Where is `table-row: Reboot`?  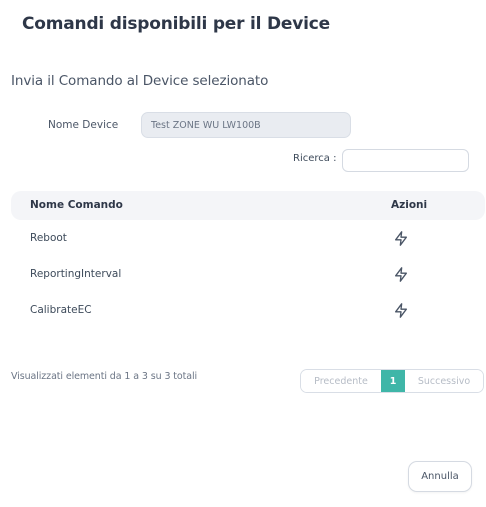
table-row: Reboot is located at coordinates (248, 239).